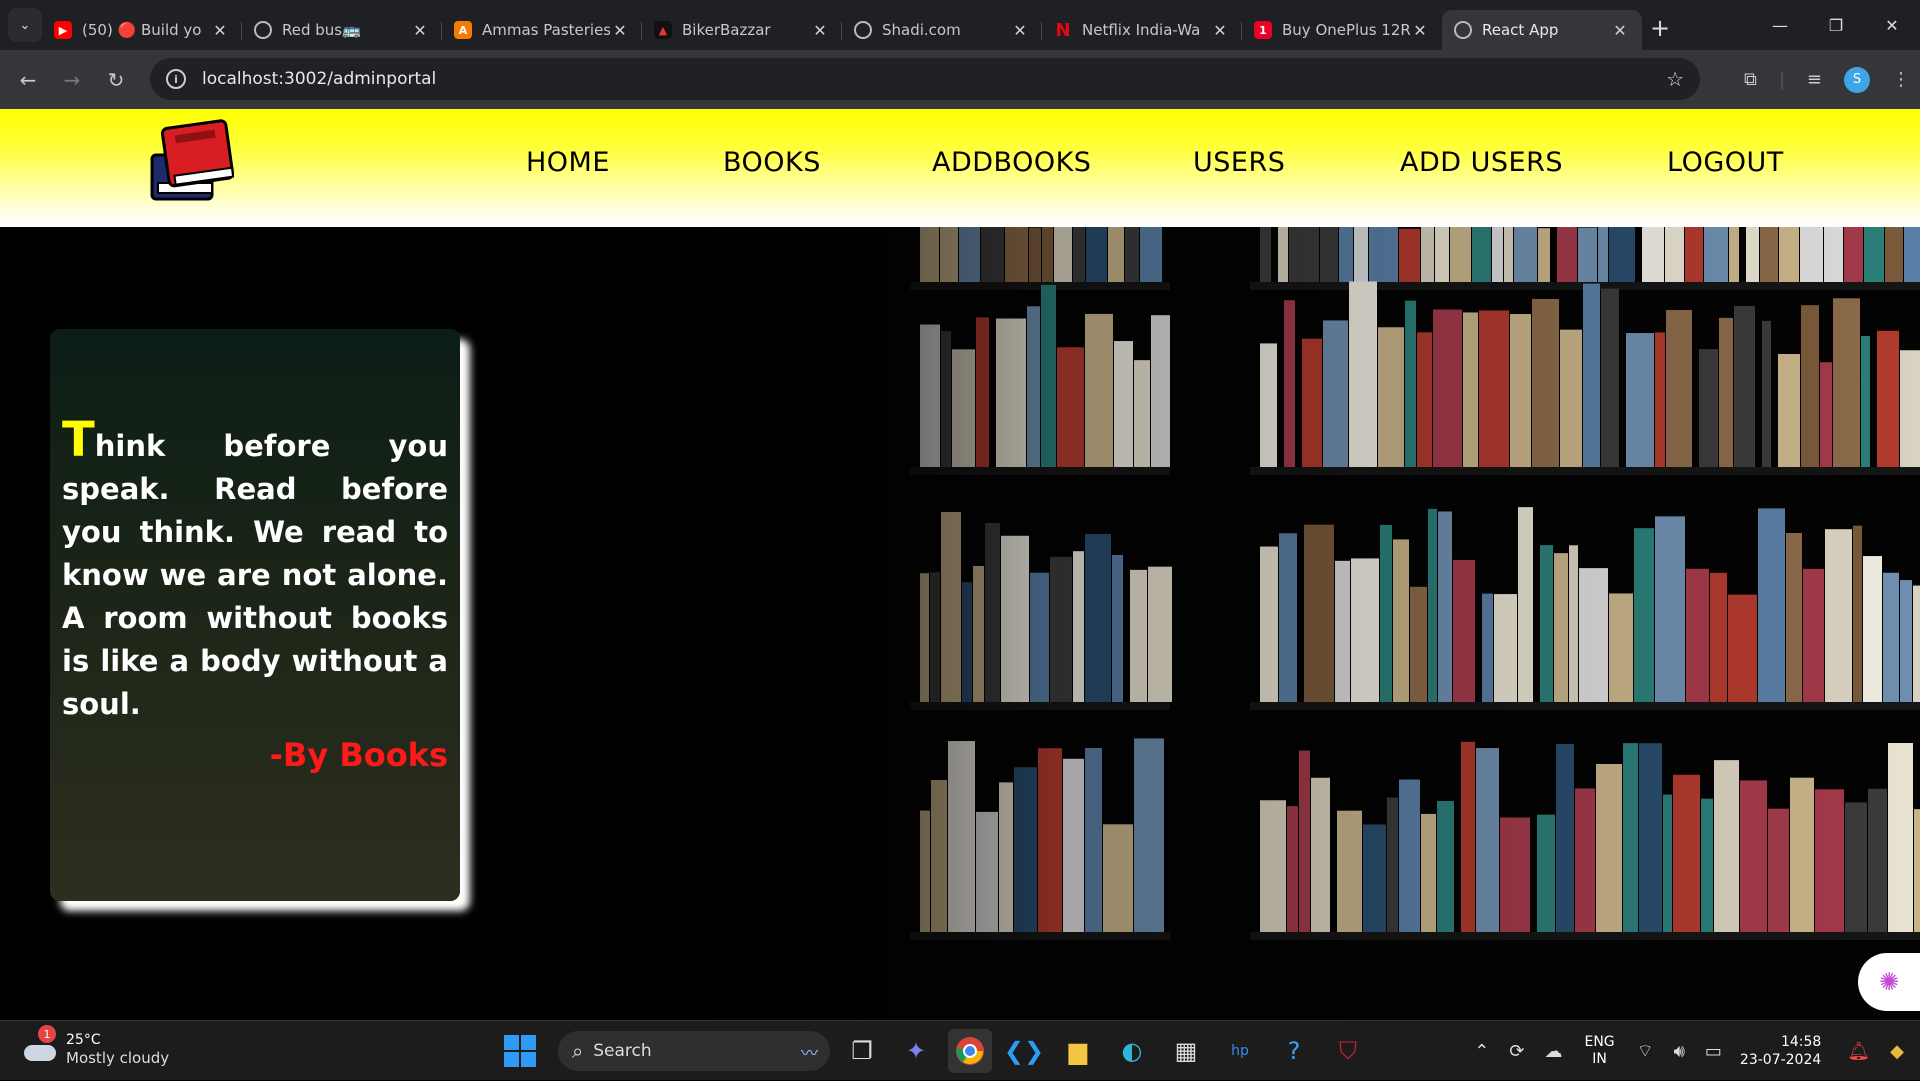 Image resolution: width=1920 pixels, height=1081 pixels. I want to click on sync-icon: ⟳, so click(1516, 1051).